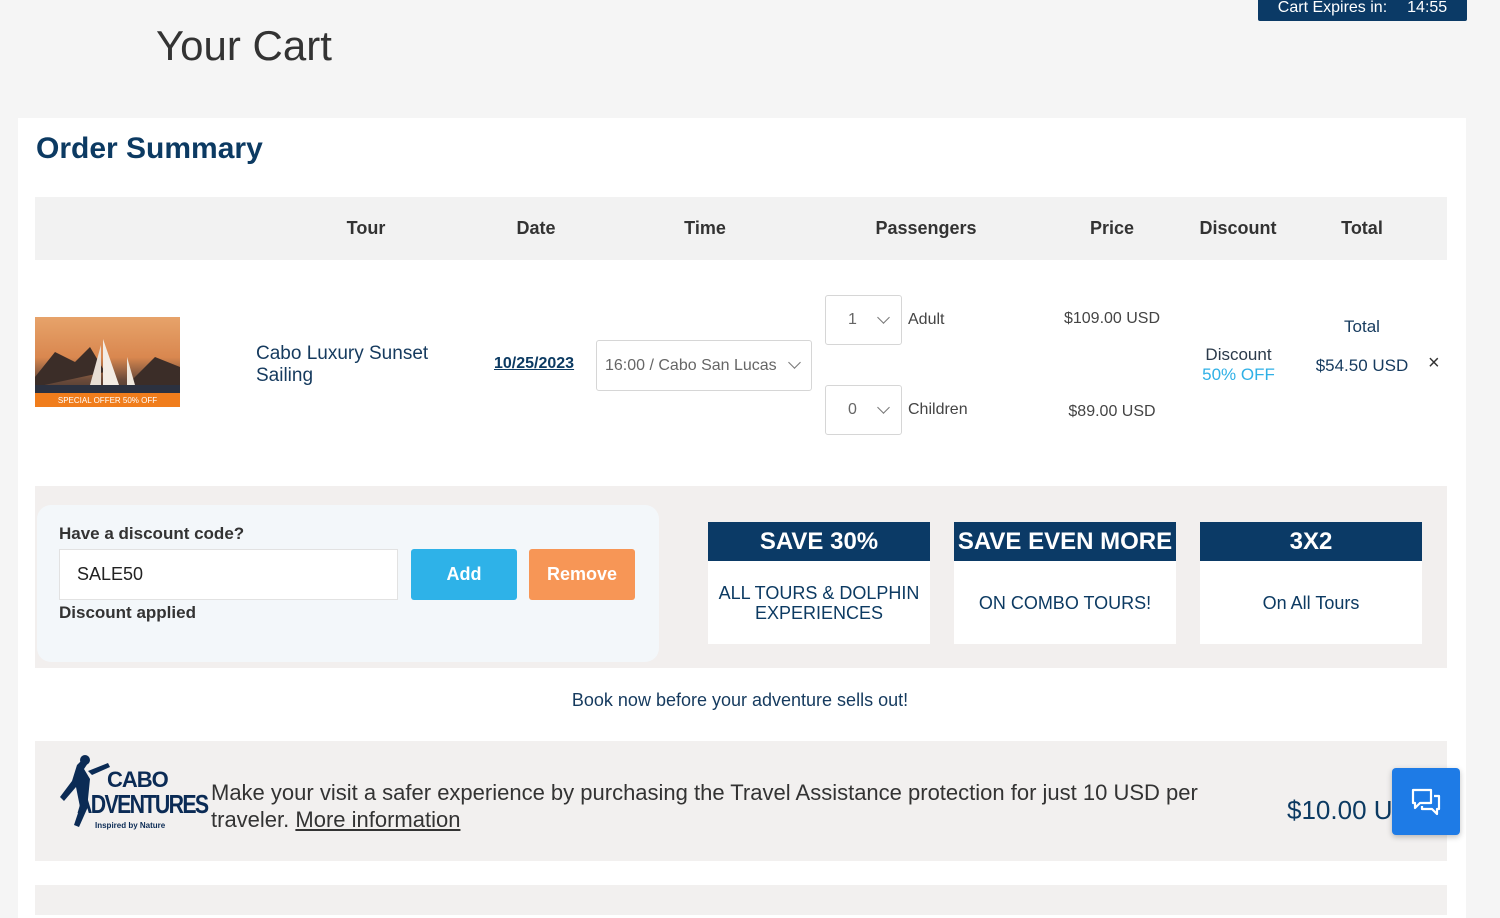 The width and height of the screenshot is (1500, 918). I want to click on discount-status: Discount applied, so click(127, 612).